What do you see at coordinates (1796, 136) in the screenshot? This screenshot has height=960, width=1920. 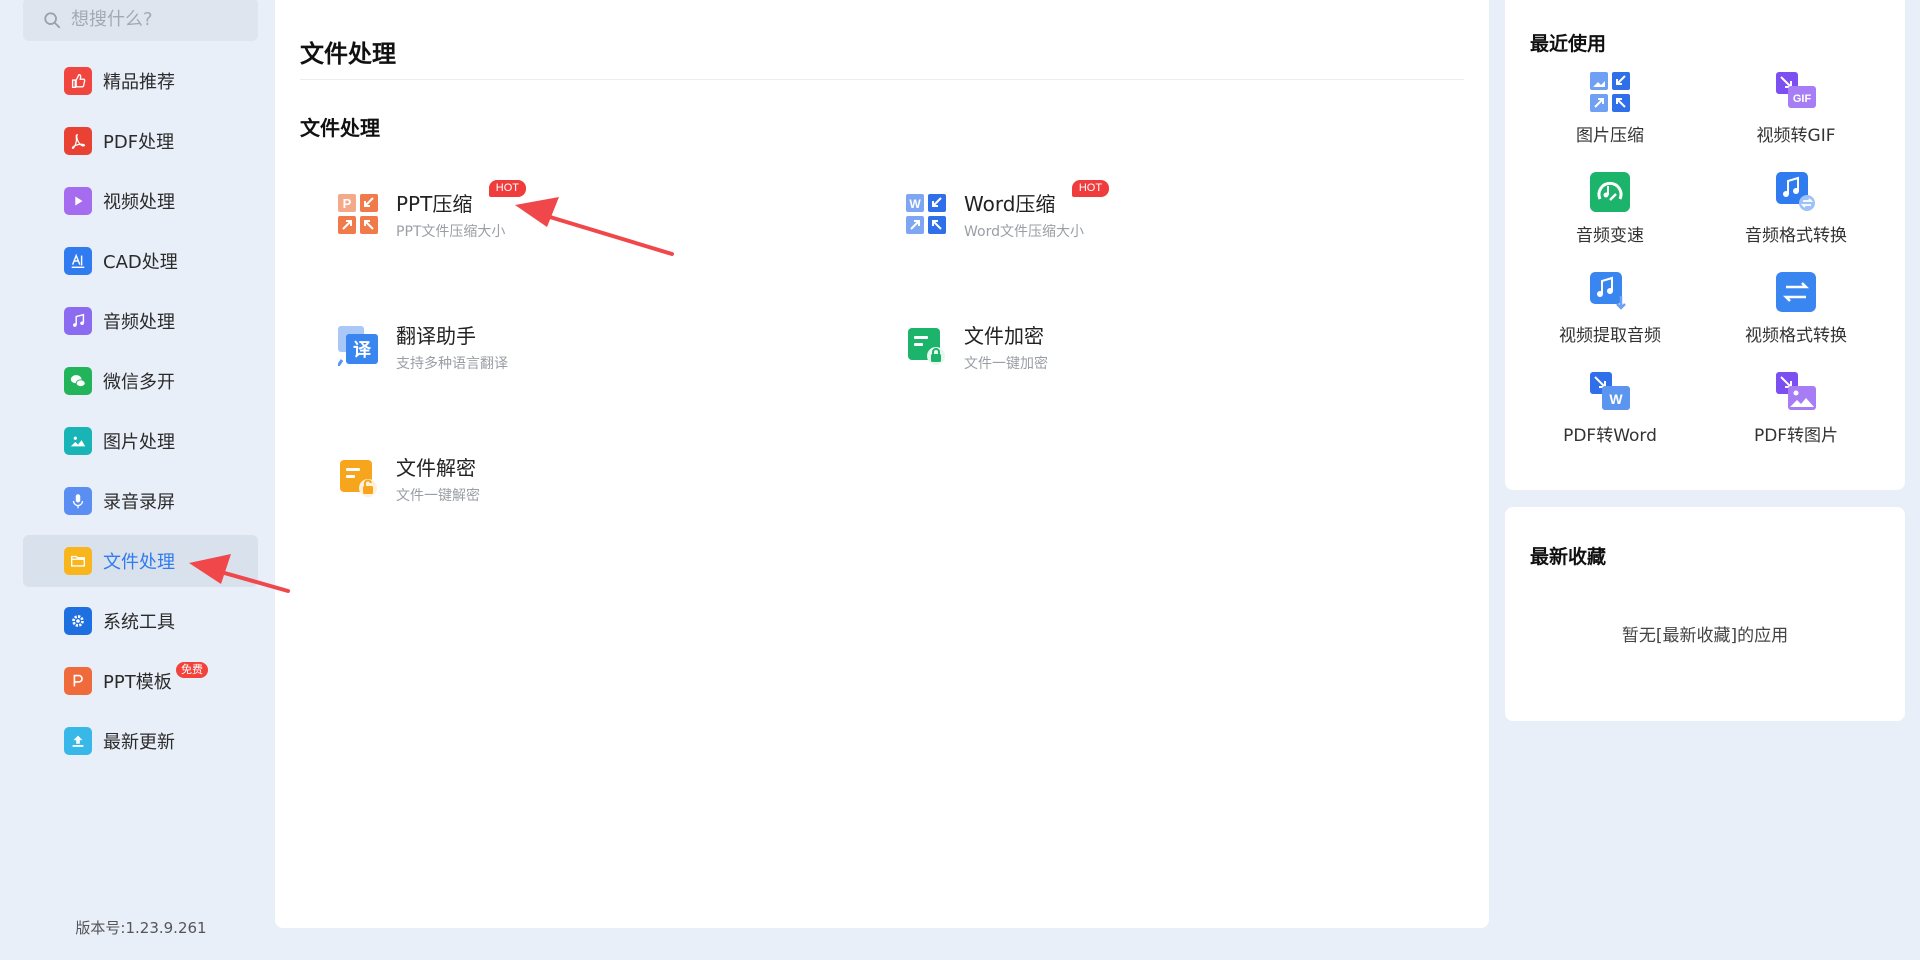 I see `recent-item-label: 视频转GIF` at bounding box center [1796, 136].